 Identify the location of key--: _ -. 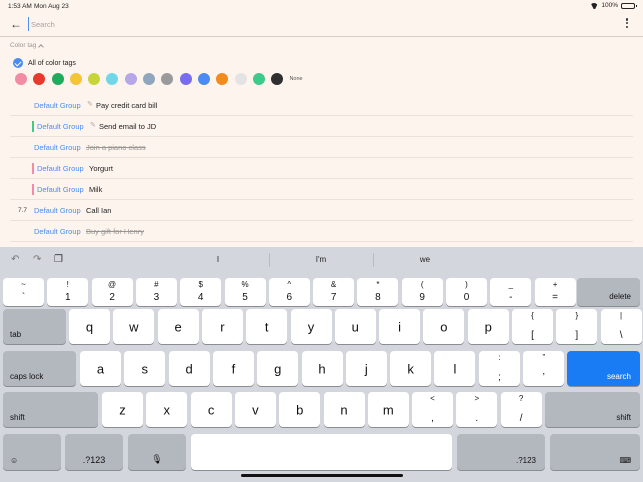
(511, 292).